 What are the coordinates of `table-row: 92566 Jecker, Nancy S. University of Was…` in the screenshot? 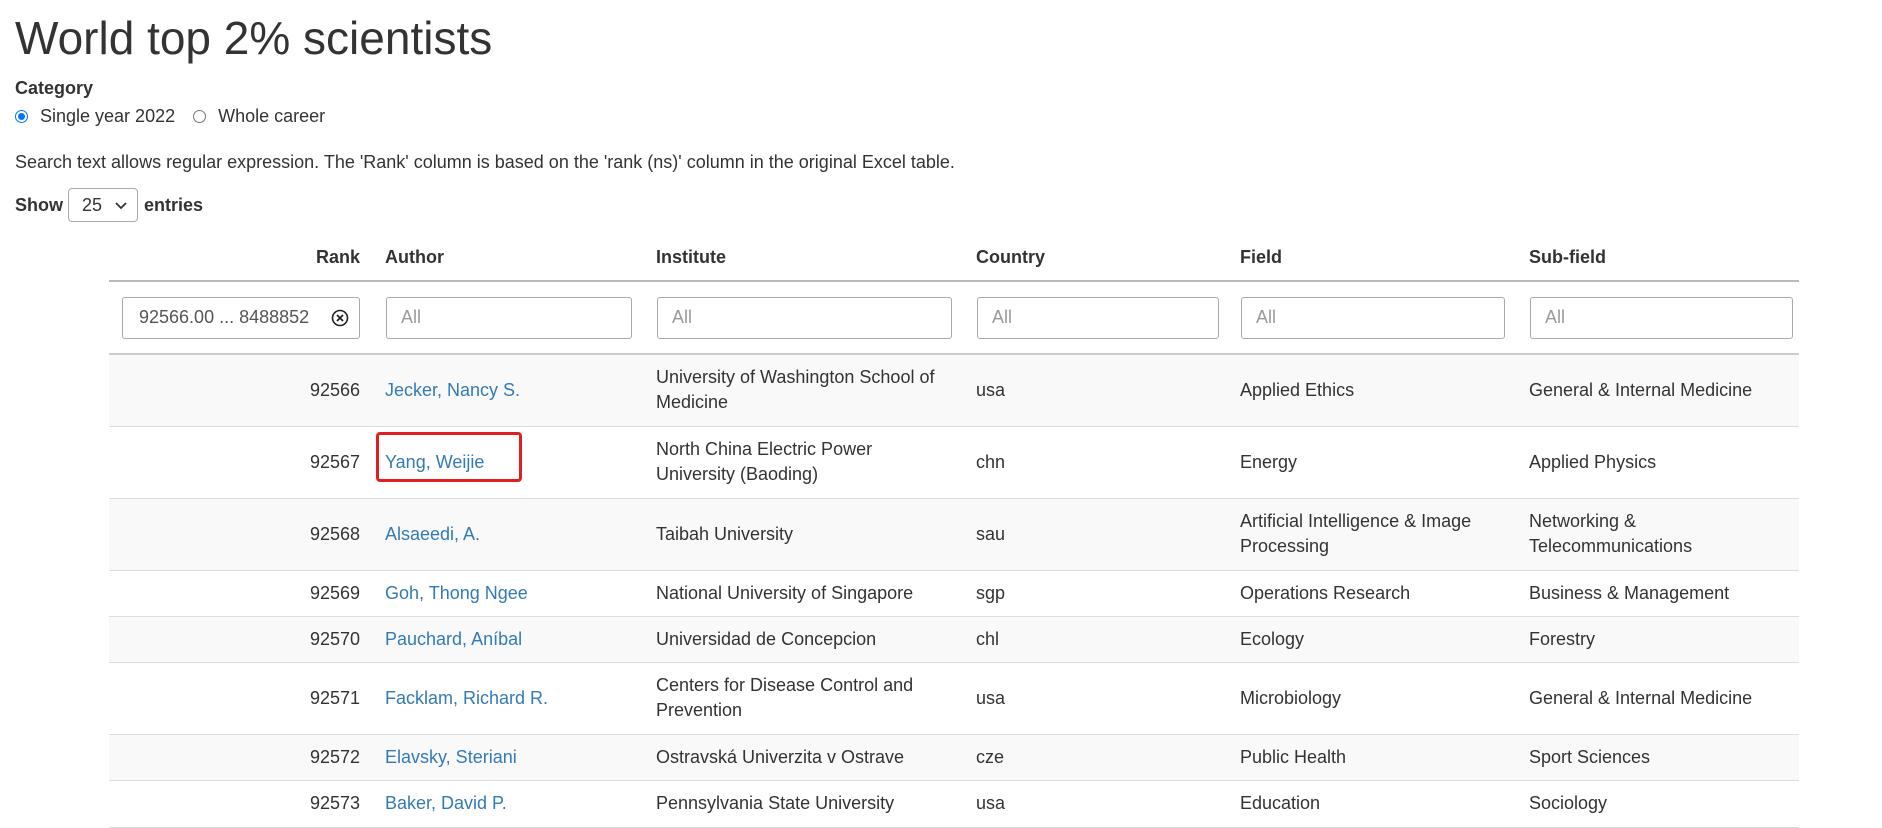 It's located at (954, 390).